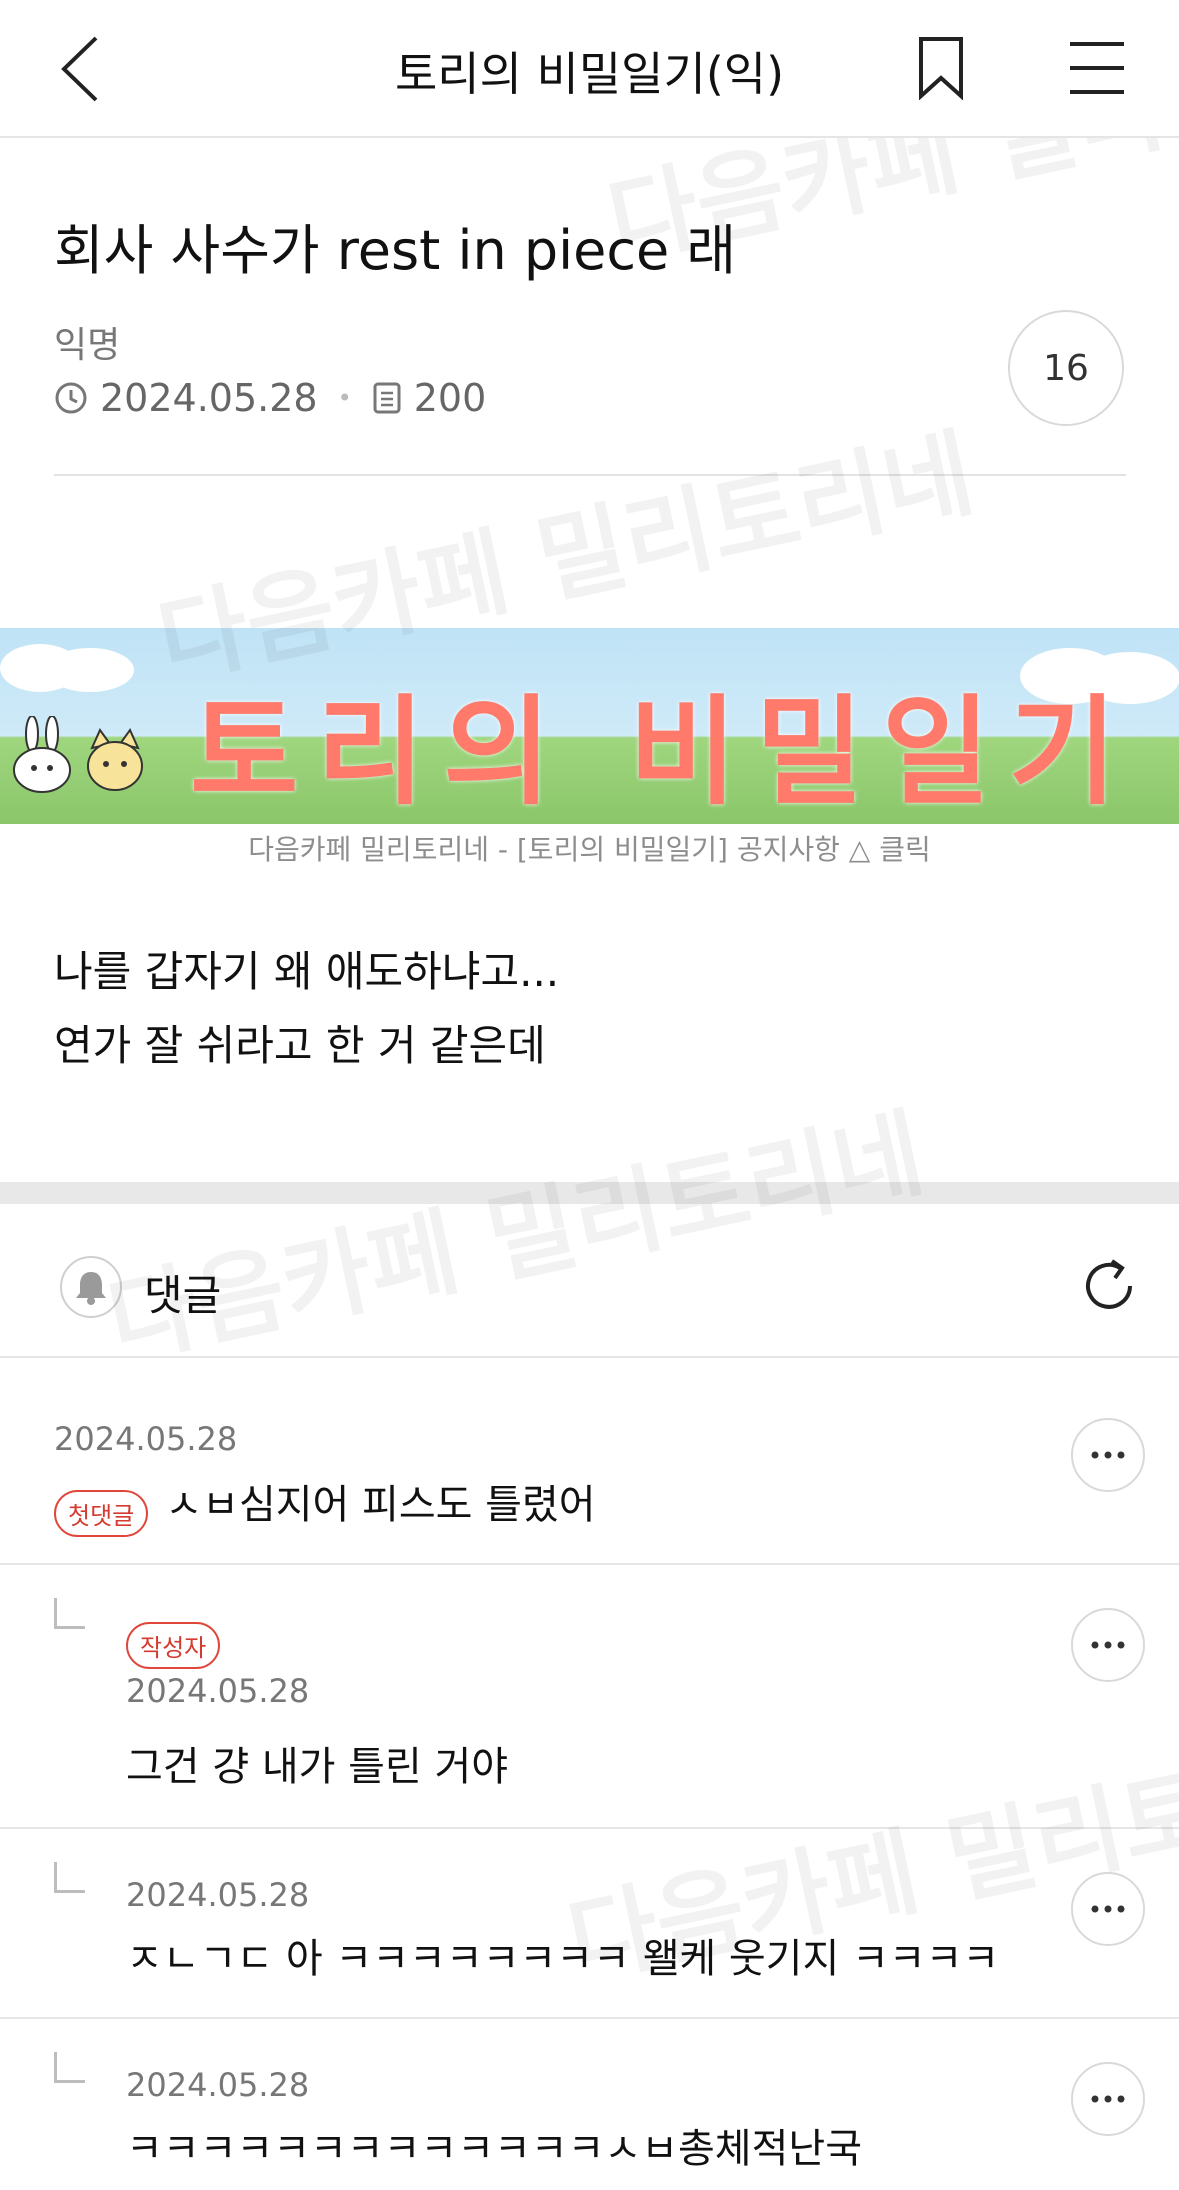  What do you see at coordinates (395, 250) in the screenshot?
I see `post-title: 회사 사수가 rest in piece 래` at bounding box center [395, 250].